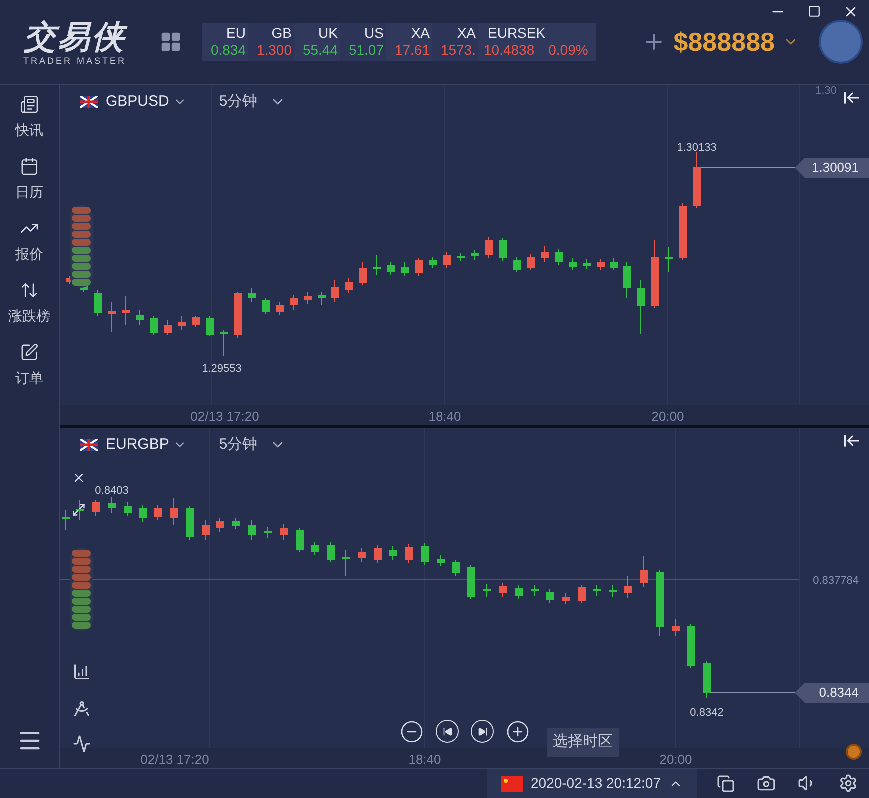 The height and width of the screenshot is (798, 869). What do you see at coordinates (30, 366) in the screenshot?
I see `sidebar-item: 订单` at bounding box center [30, 366].